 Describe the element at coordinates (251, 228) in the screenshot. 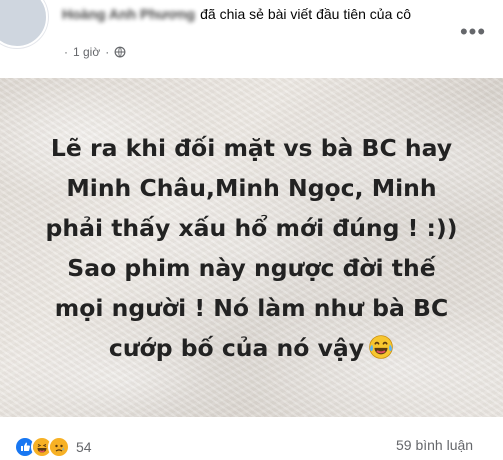

I see `caption-line: phải thấy xấu hổ mới đúng ! :))` at that location.